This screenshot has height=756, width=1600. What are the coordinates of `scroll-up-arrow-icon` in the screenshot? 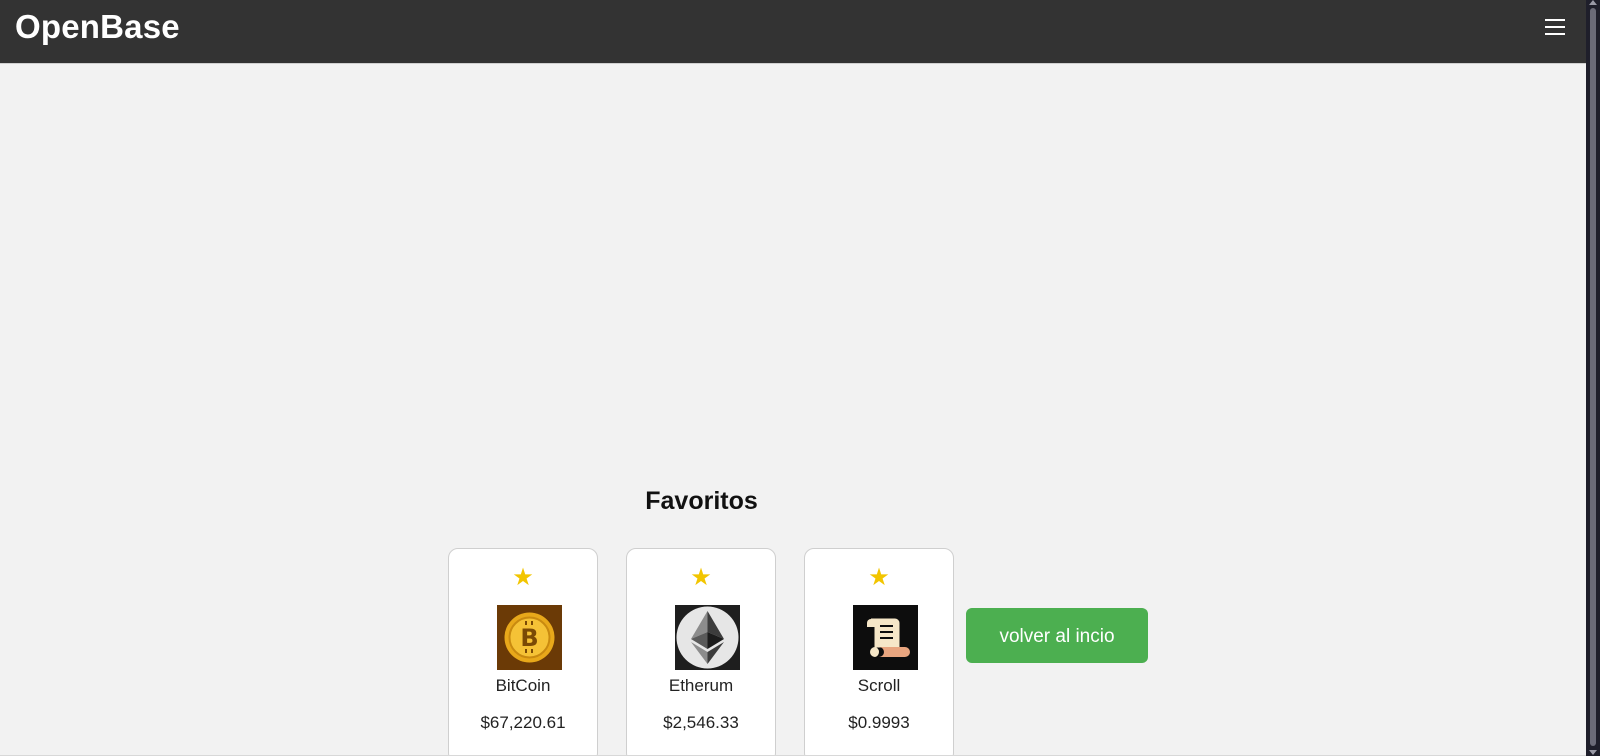 It's located at (1593, 2).